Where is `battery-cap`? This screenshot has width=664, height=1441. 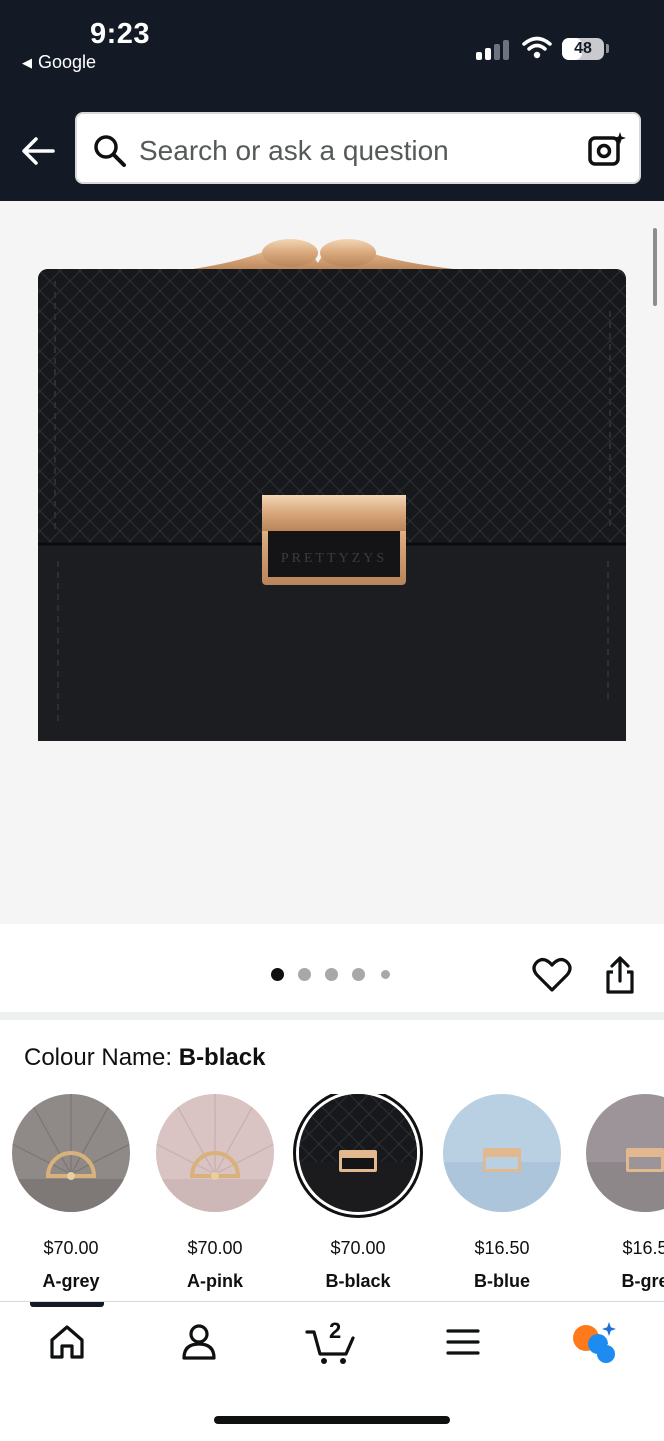
battery-cap is located at coordinates (607, 48).